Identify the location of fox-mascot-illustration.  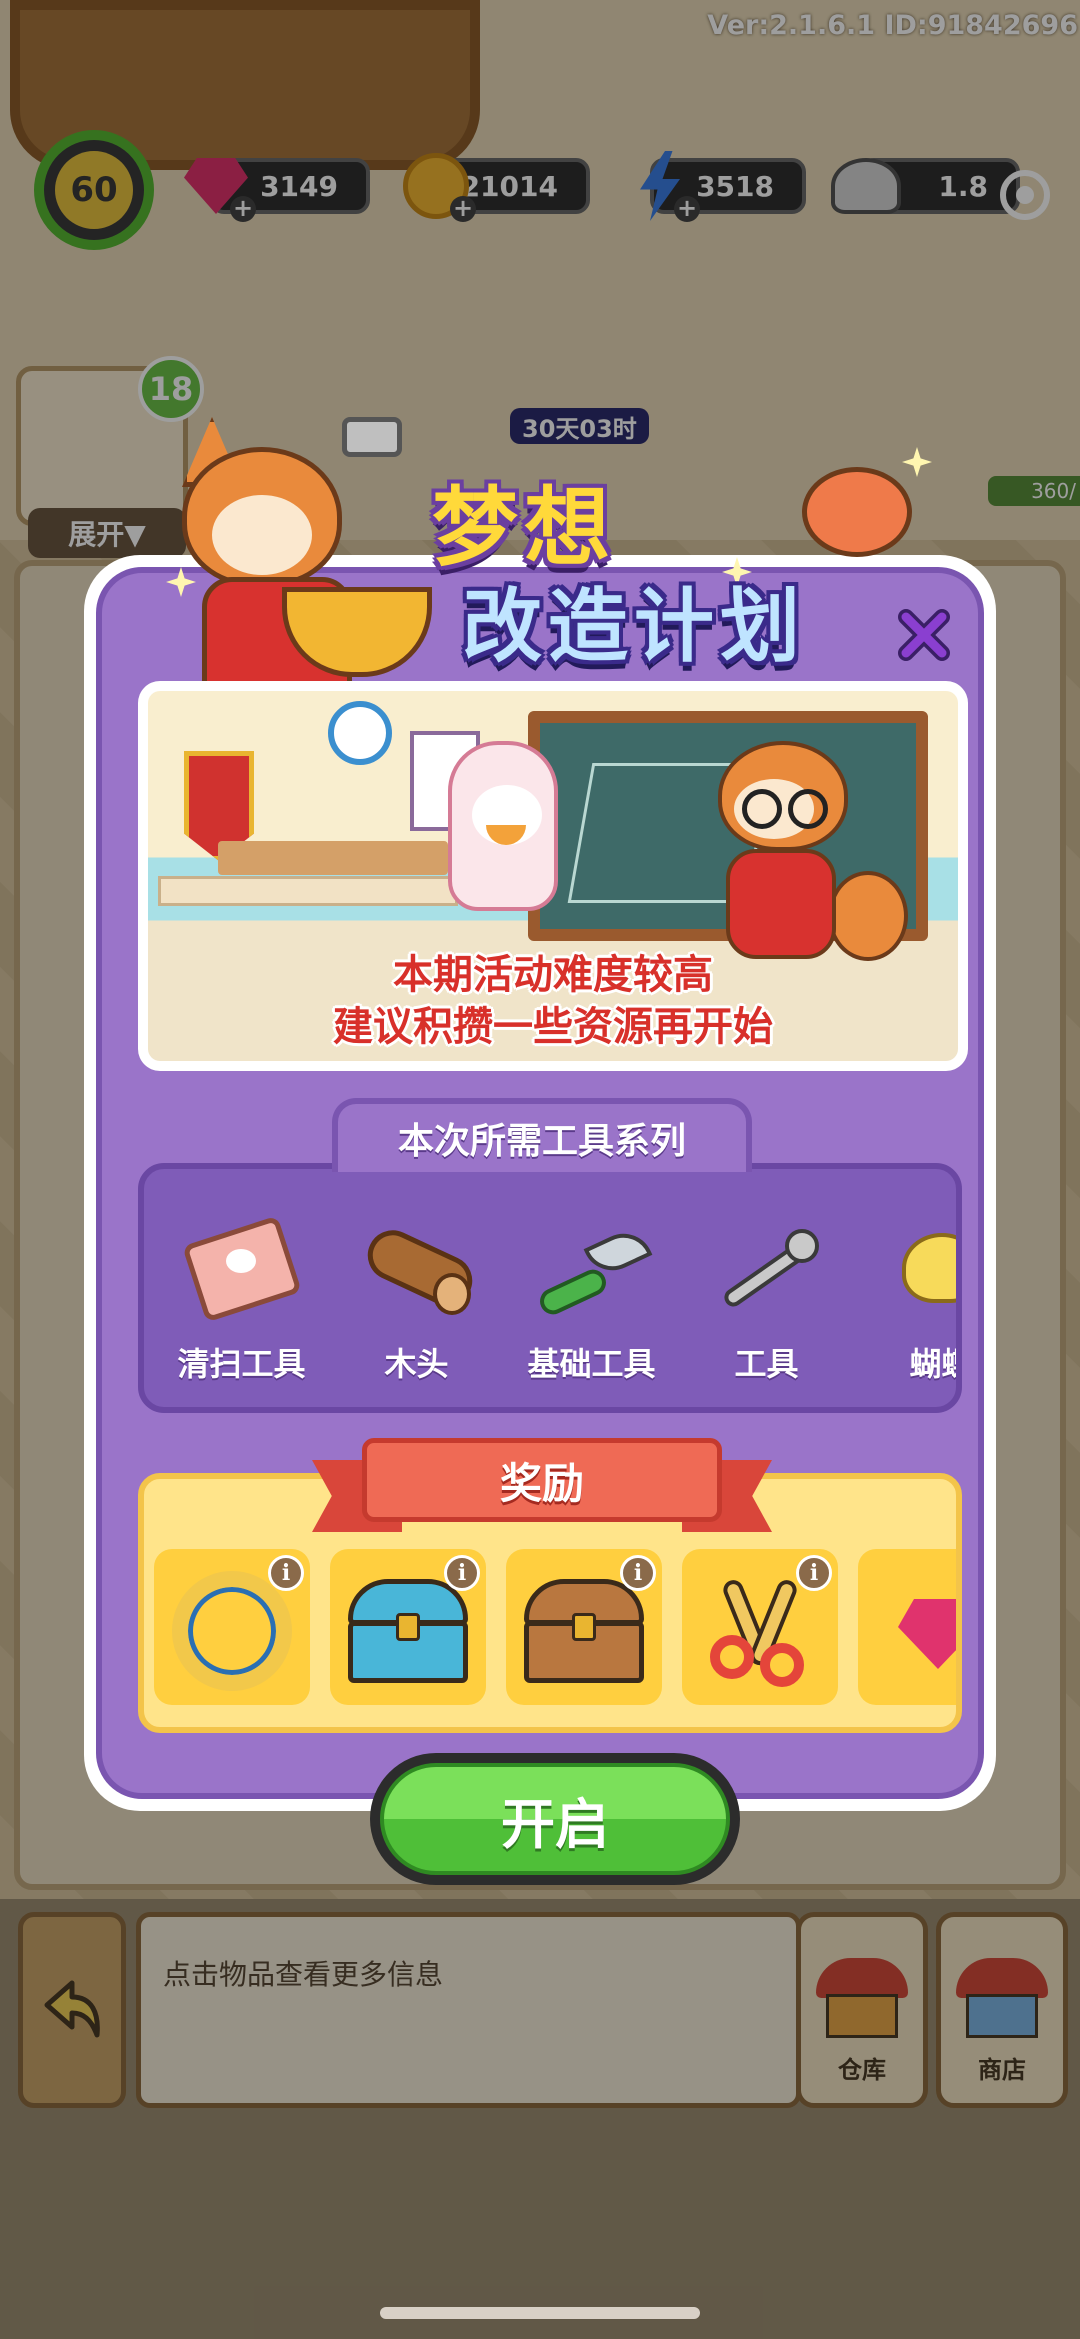
(297, 552).